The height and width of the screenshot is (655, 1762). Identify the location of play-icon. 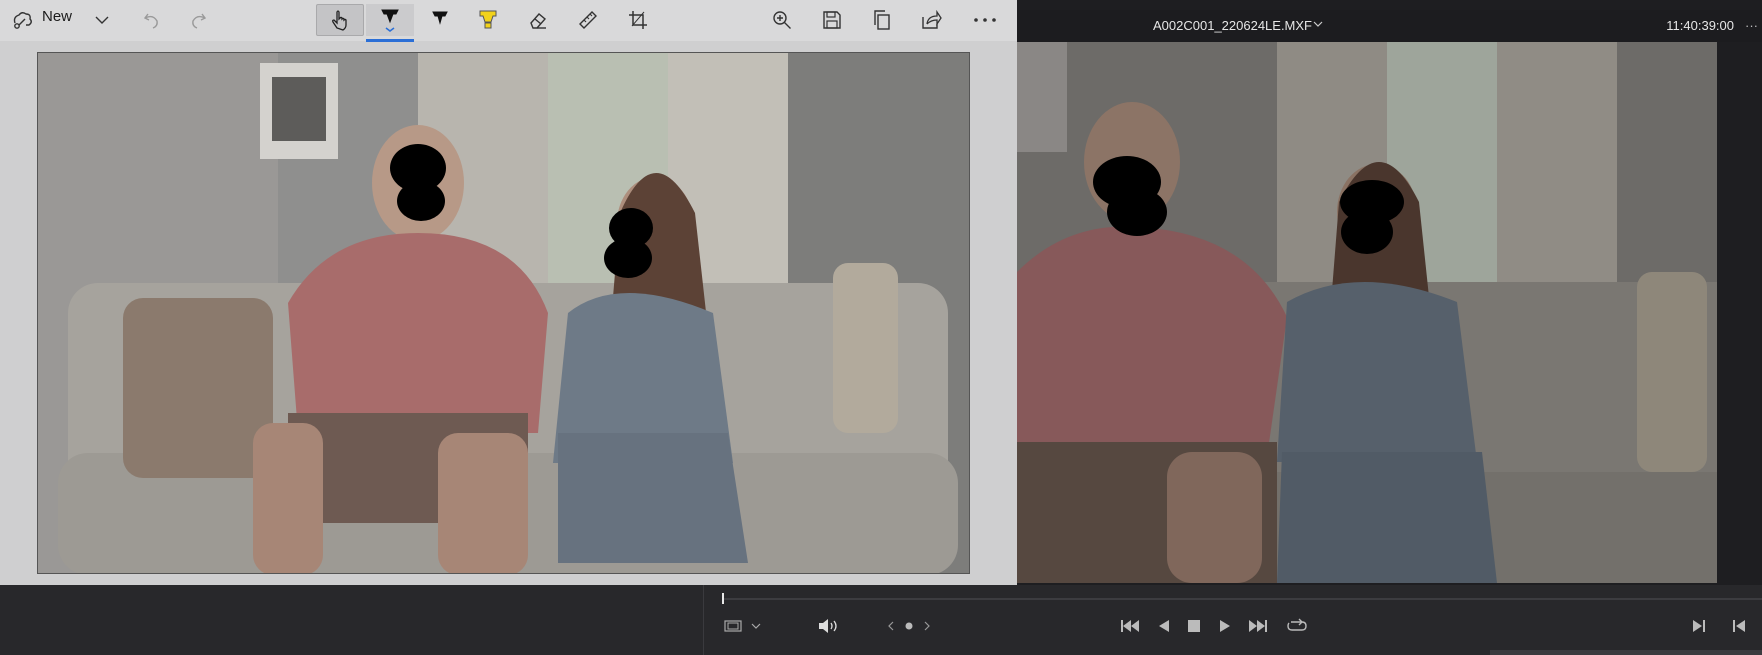
(1225, 626).